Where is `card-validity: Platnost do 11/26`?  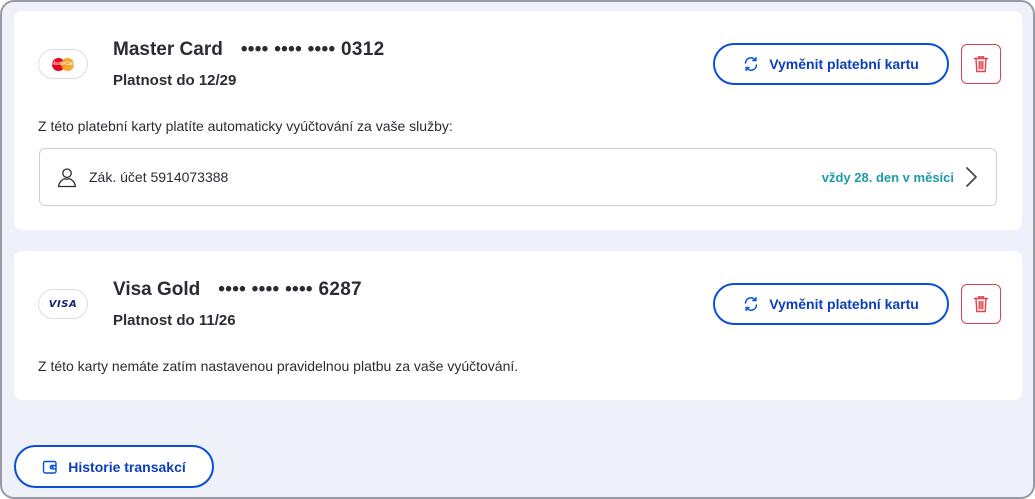 card-validity: Platnost do 11/26 is located at coordinates (174, 320).